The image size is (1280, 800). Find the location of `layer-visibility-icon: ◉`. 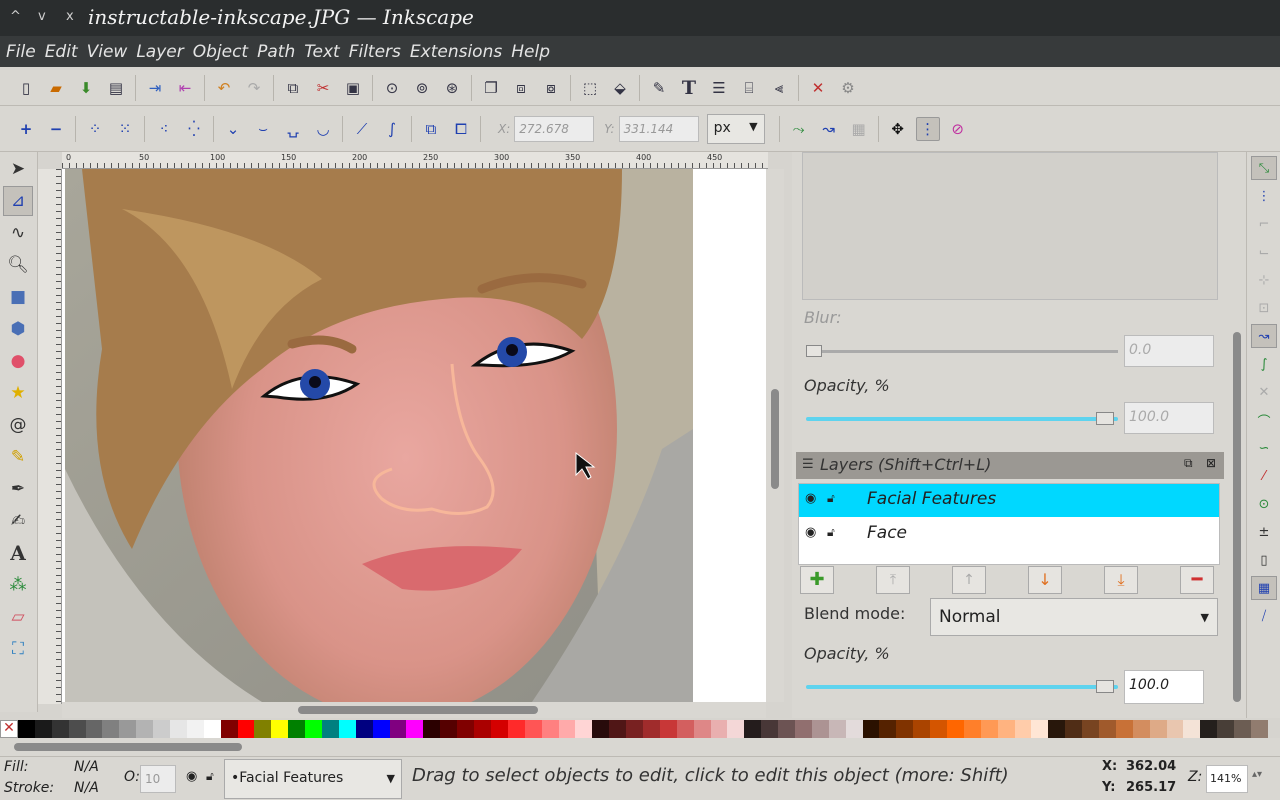

layer-visibility-icon: ◉ is located at coordinates (191, 776).